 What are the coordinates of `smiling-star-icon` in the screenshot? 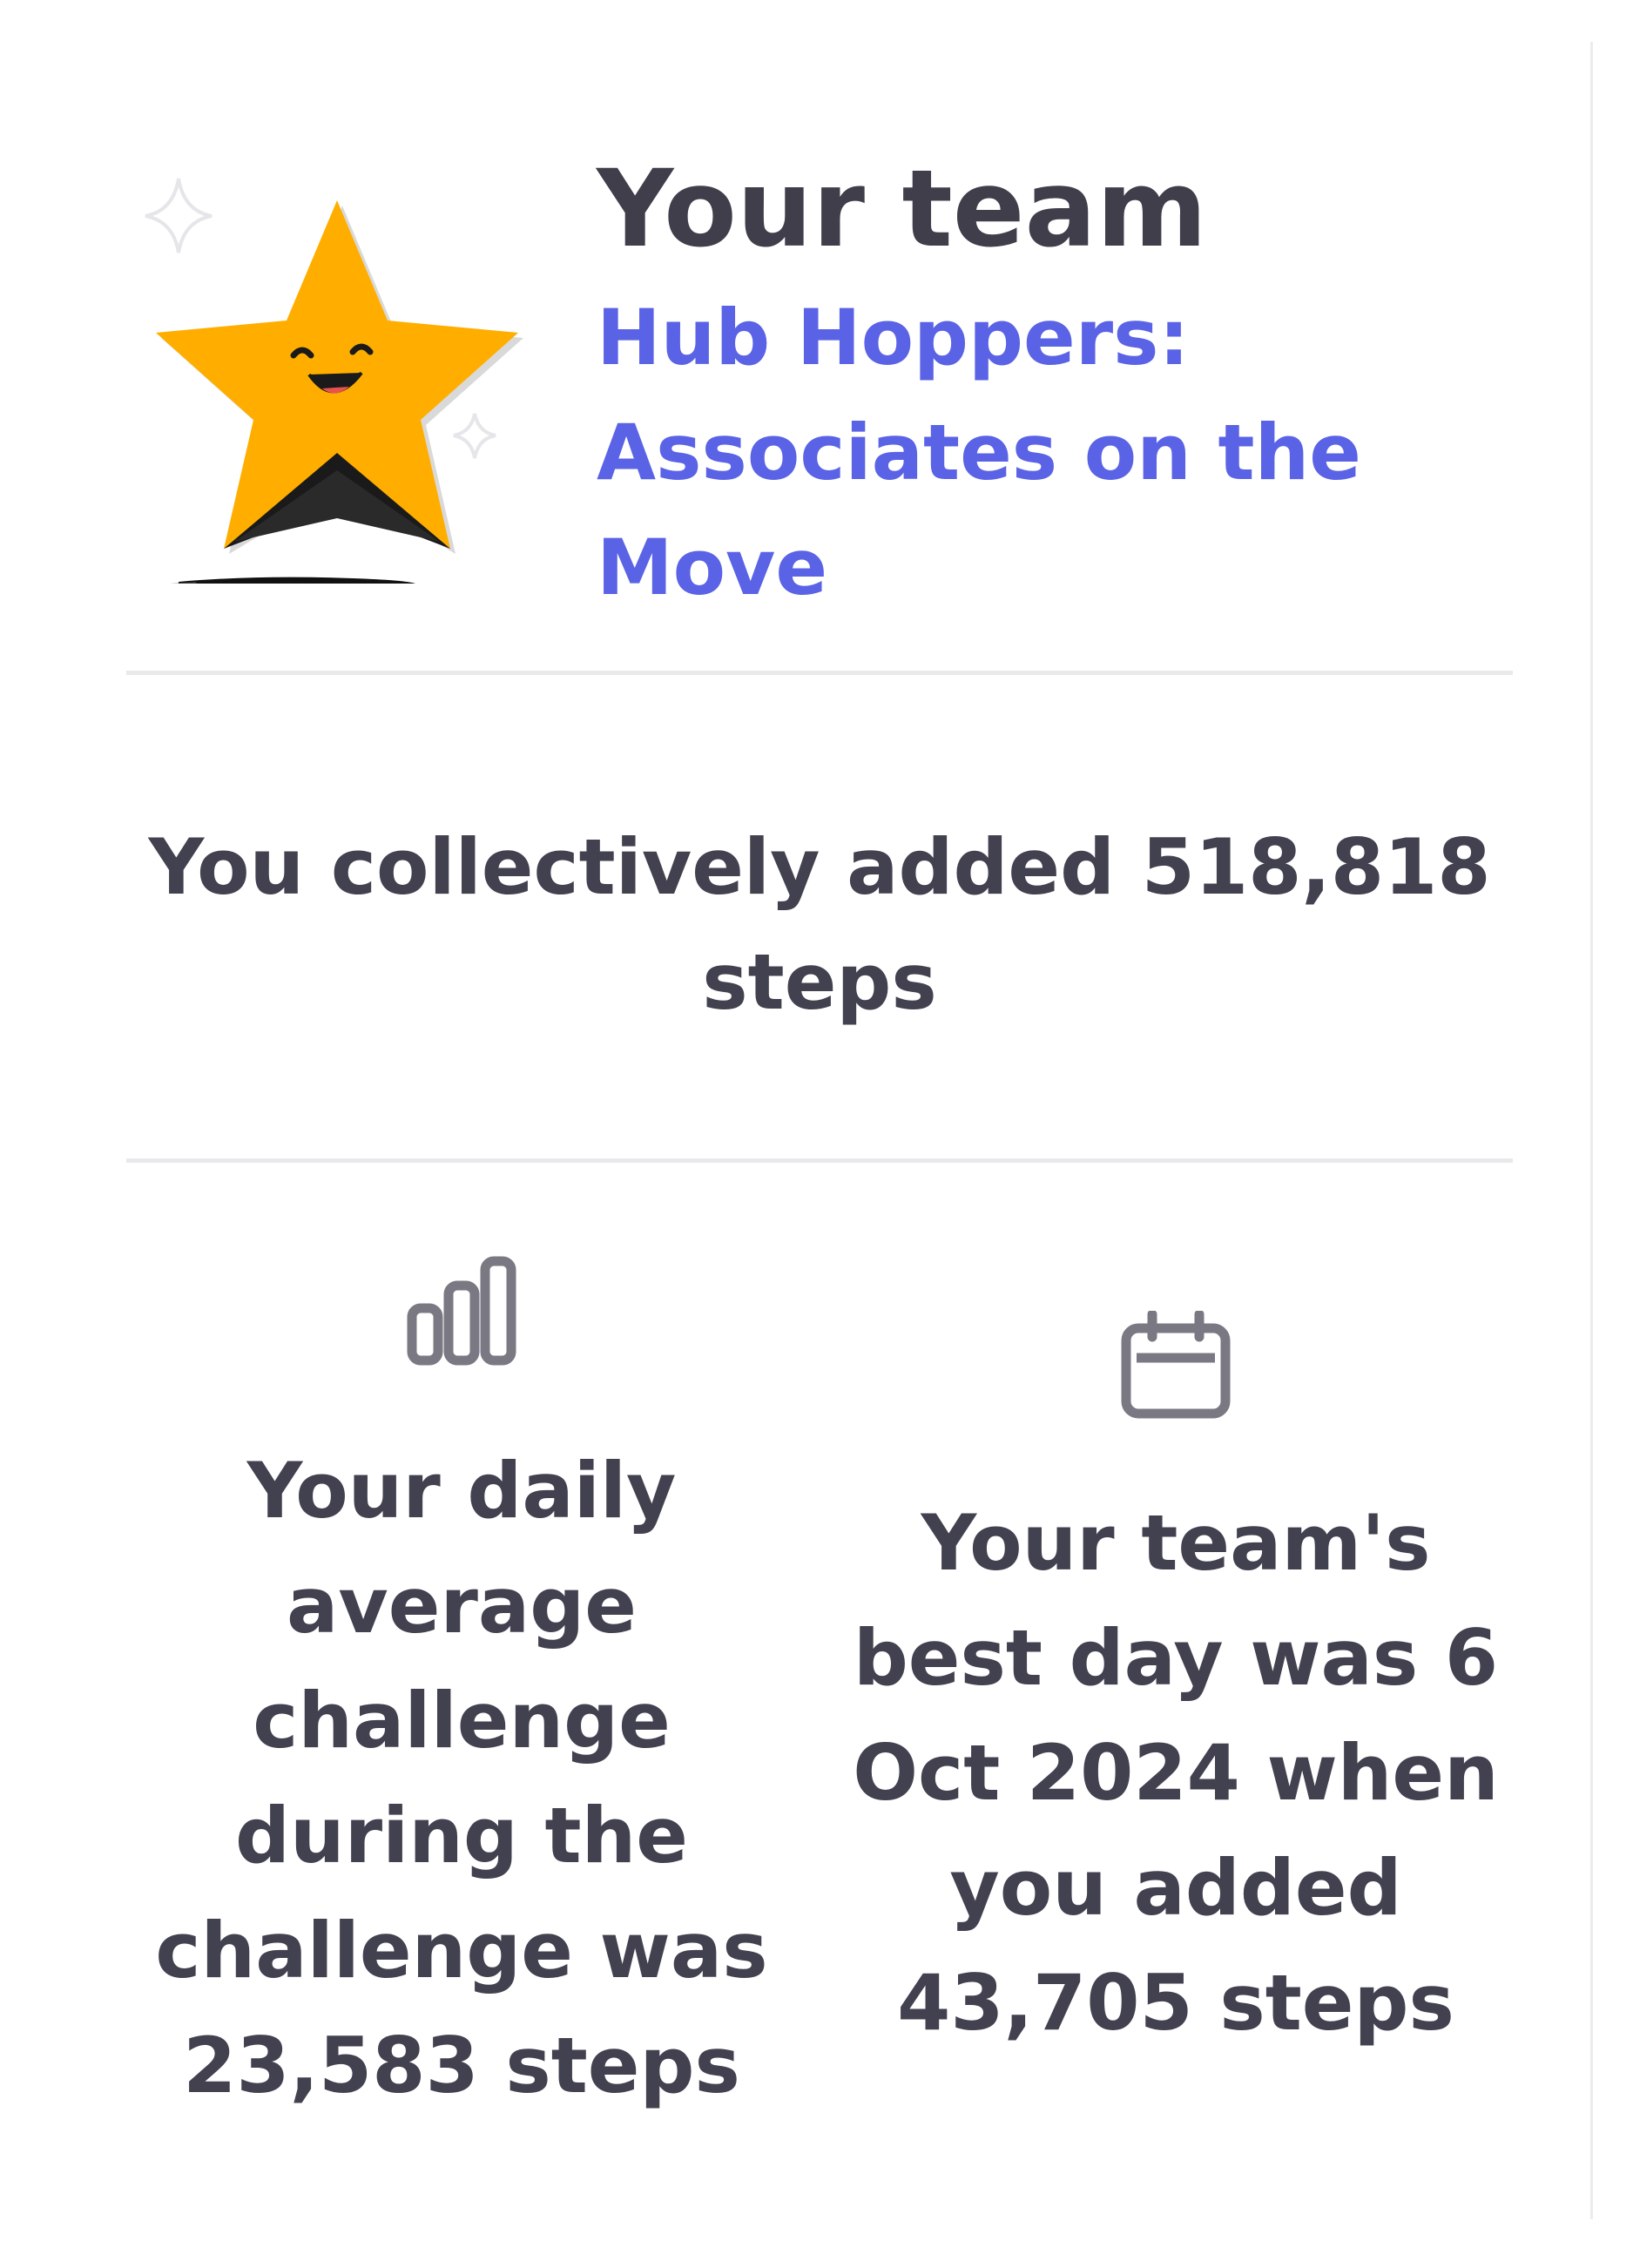 It's located at (335, 376).